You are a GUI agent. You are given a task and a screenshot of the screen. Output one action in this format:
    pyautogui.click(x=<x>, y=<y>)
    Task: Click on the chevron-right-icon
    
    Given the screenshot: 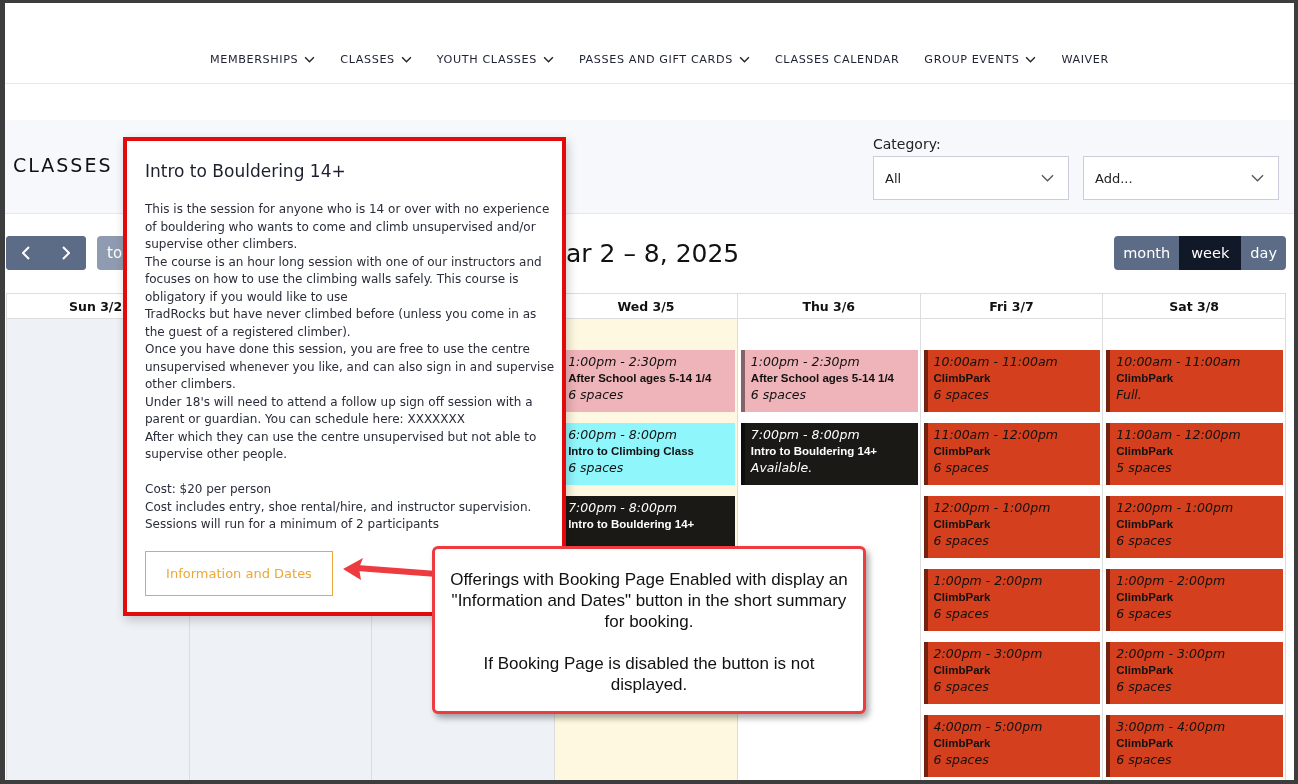 What is the action you would take?
    pyautogui.click(x=66, y=253)
    